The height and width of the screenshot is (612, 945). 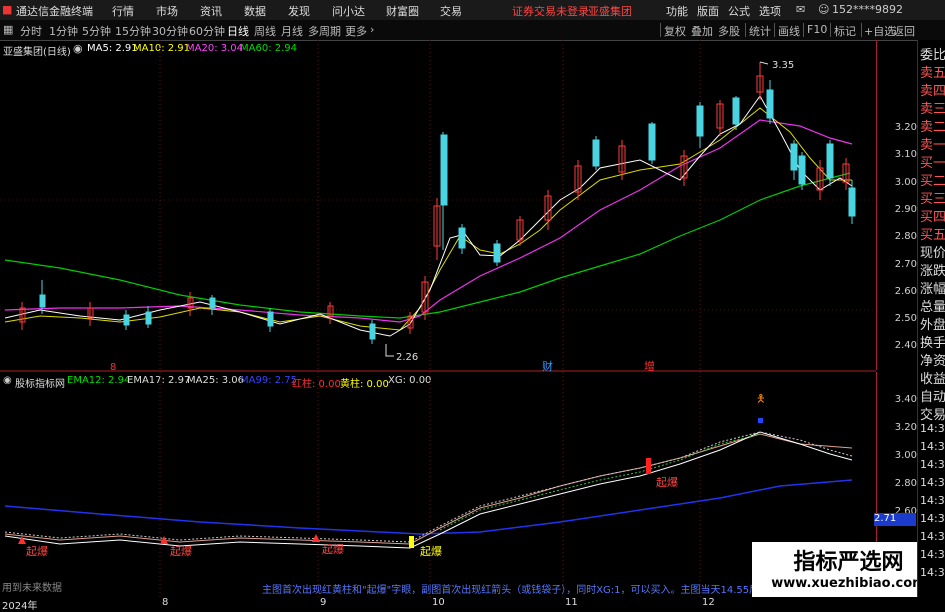 What do you see at coordinates (255, 11) in the screenshot?
I see `menu-shuju: 数据` at bounding box center [255, 11].